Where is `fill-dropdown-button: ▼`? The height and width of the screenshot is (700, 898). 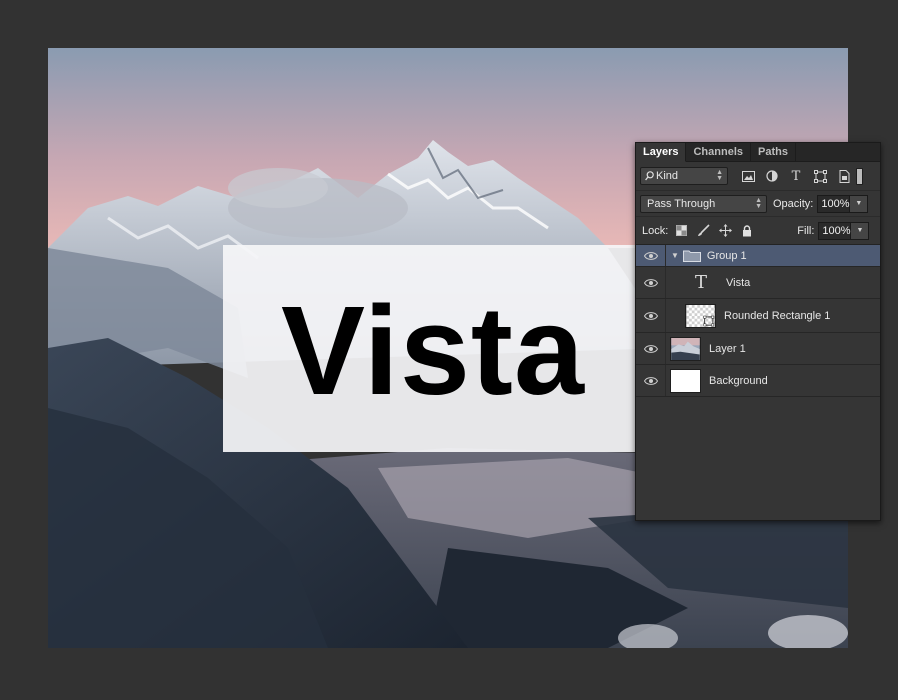
fill-dropdown-button: ▼ is located at coordinates (860, 230).